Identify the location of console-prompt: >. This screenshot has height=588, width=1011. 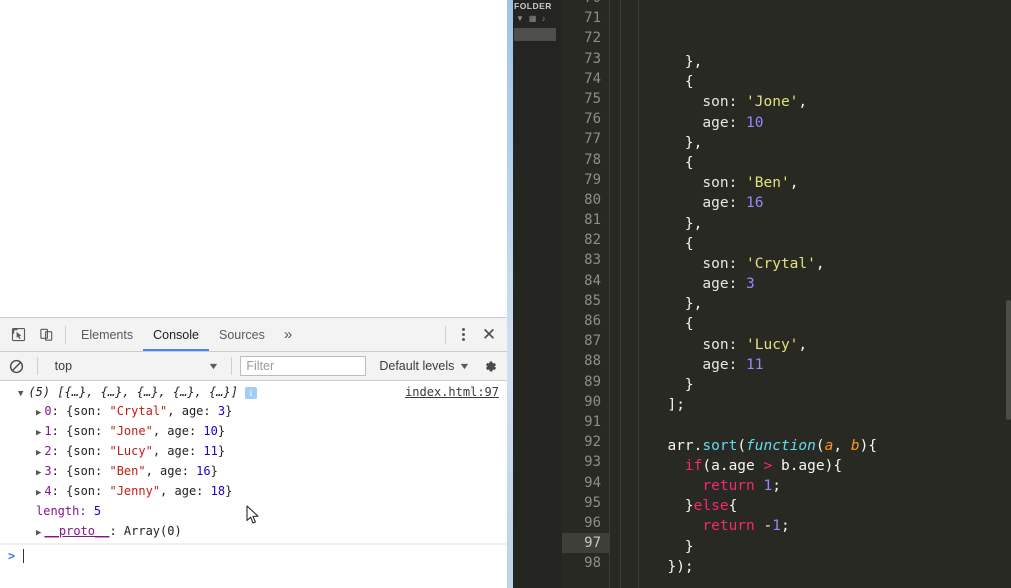
(253, 555).